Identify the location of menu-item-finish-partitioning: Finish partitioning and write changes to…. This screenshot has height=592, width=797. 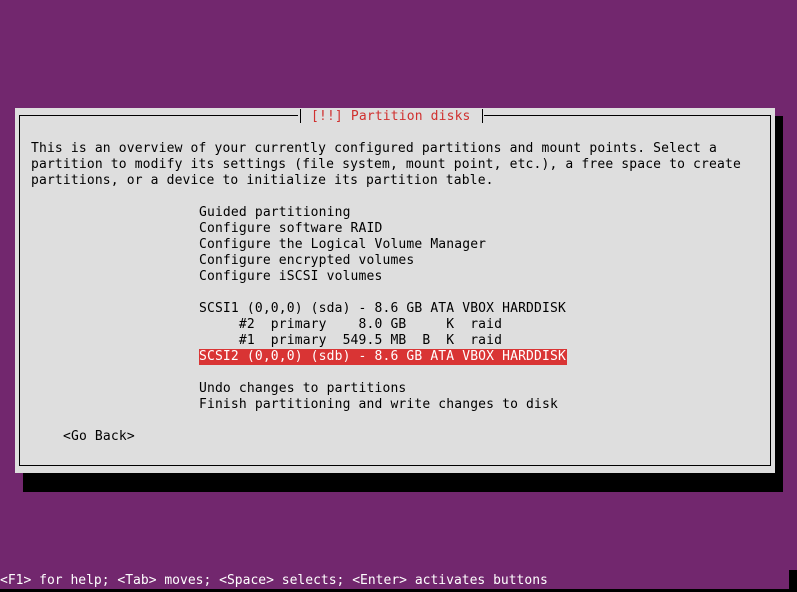
(378, 405).